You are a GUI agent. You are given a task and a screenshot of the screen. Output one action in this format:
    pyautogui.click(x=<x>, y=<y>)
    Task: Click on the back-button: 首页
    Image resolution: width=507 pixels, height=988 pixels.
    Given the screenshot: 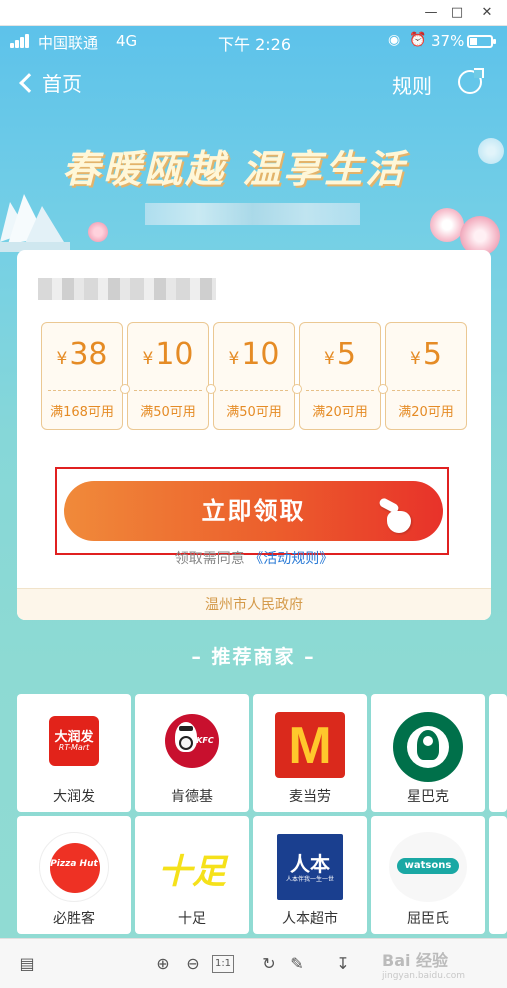 What is the action you would take?
    pyautogui.click(x=50, y=82)
    